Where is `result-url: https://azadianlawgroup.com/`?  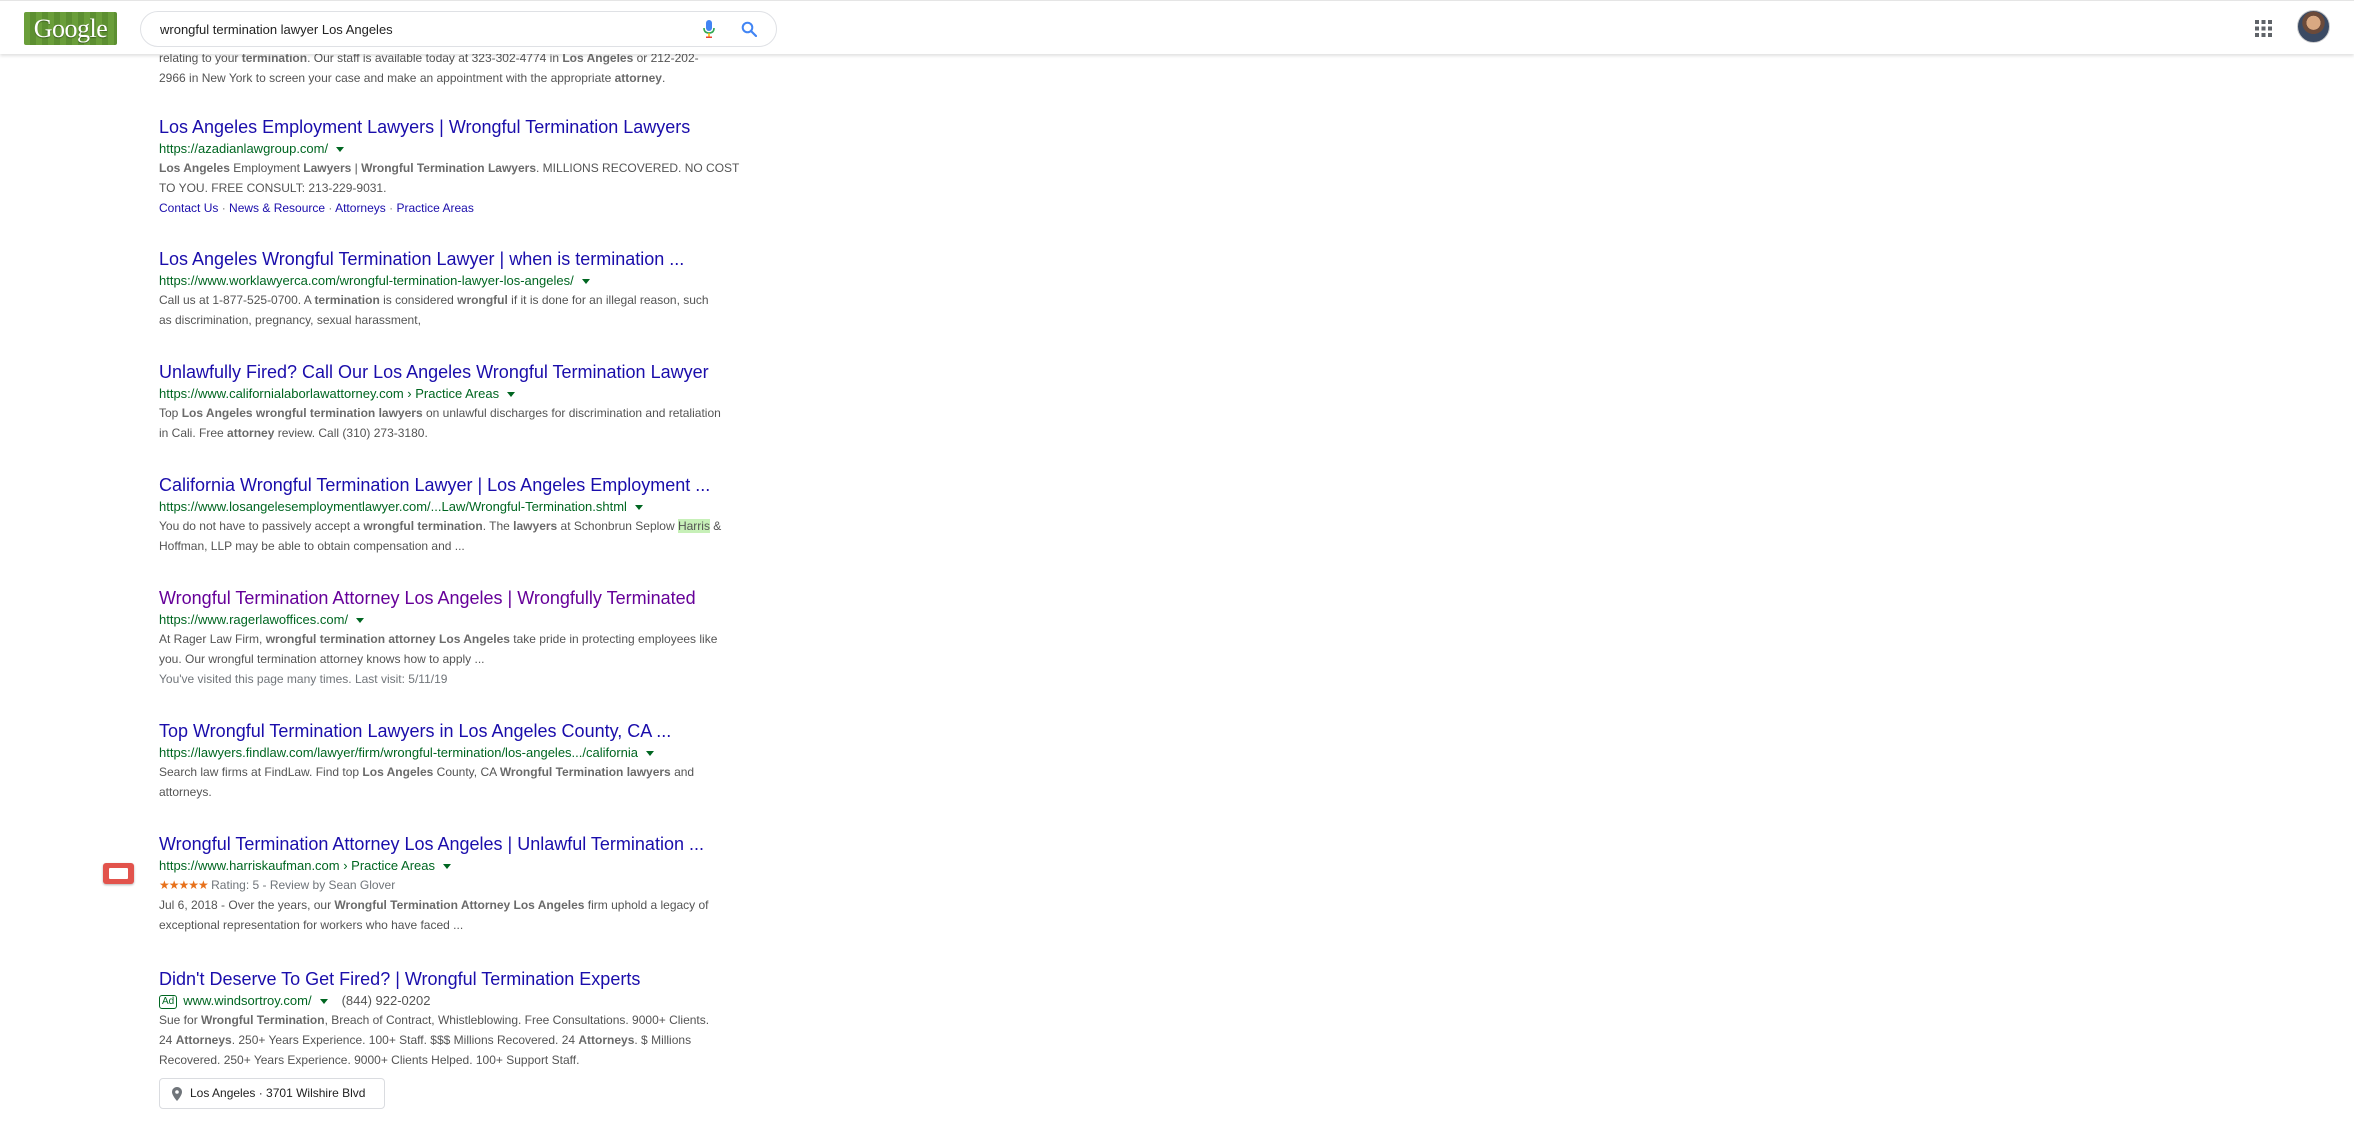 result-url: https://azadianlawgroup.com/ is located at coordinates (464, 149).